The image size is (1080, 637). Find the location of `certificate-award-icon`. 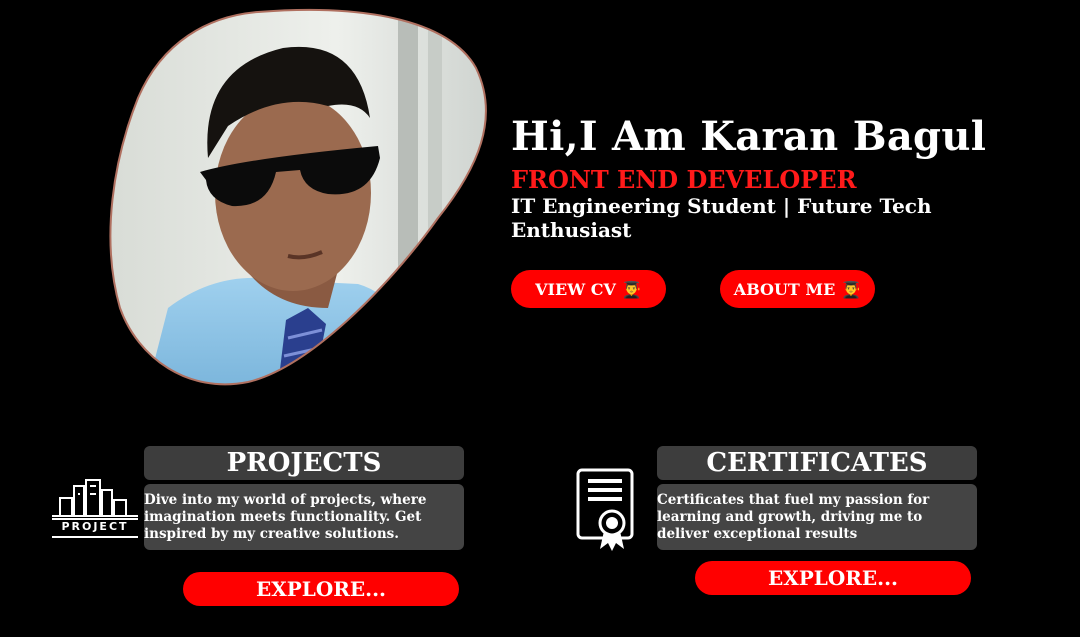

certificate-award-icon is located at coordinates (605, 510).